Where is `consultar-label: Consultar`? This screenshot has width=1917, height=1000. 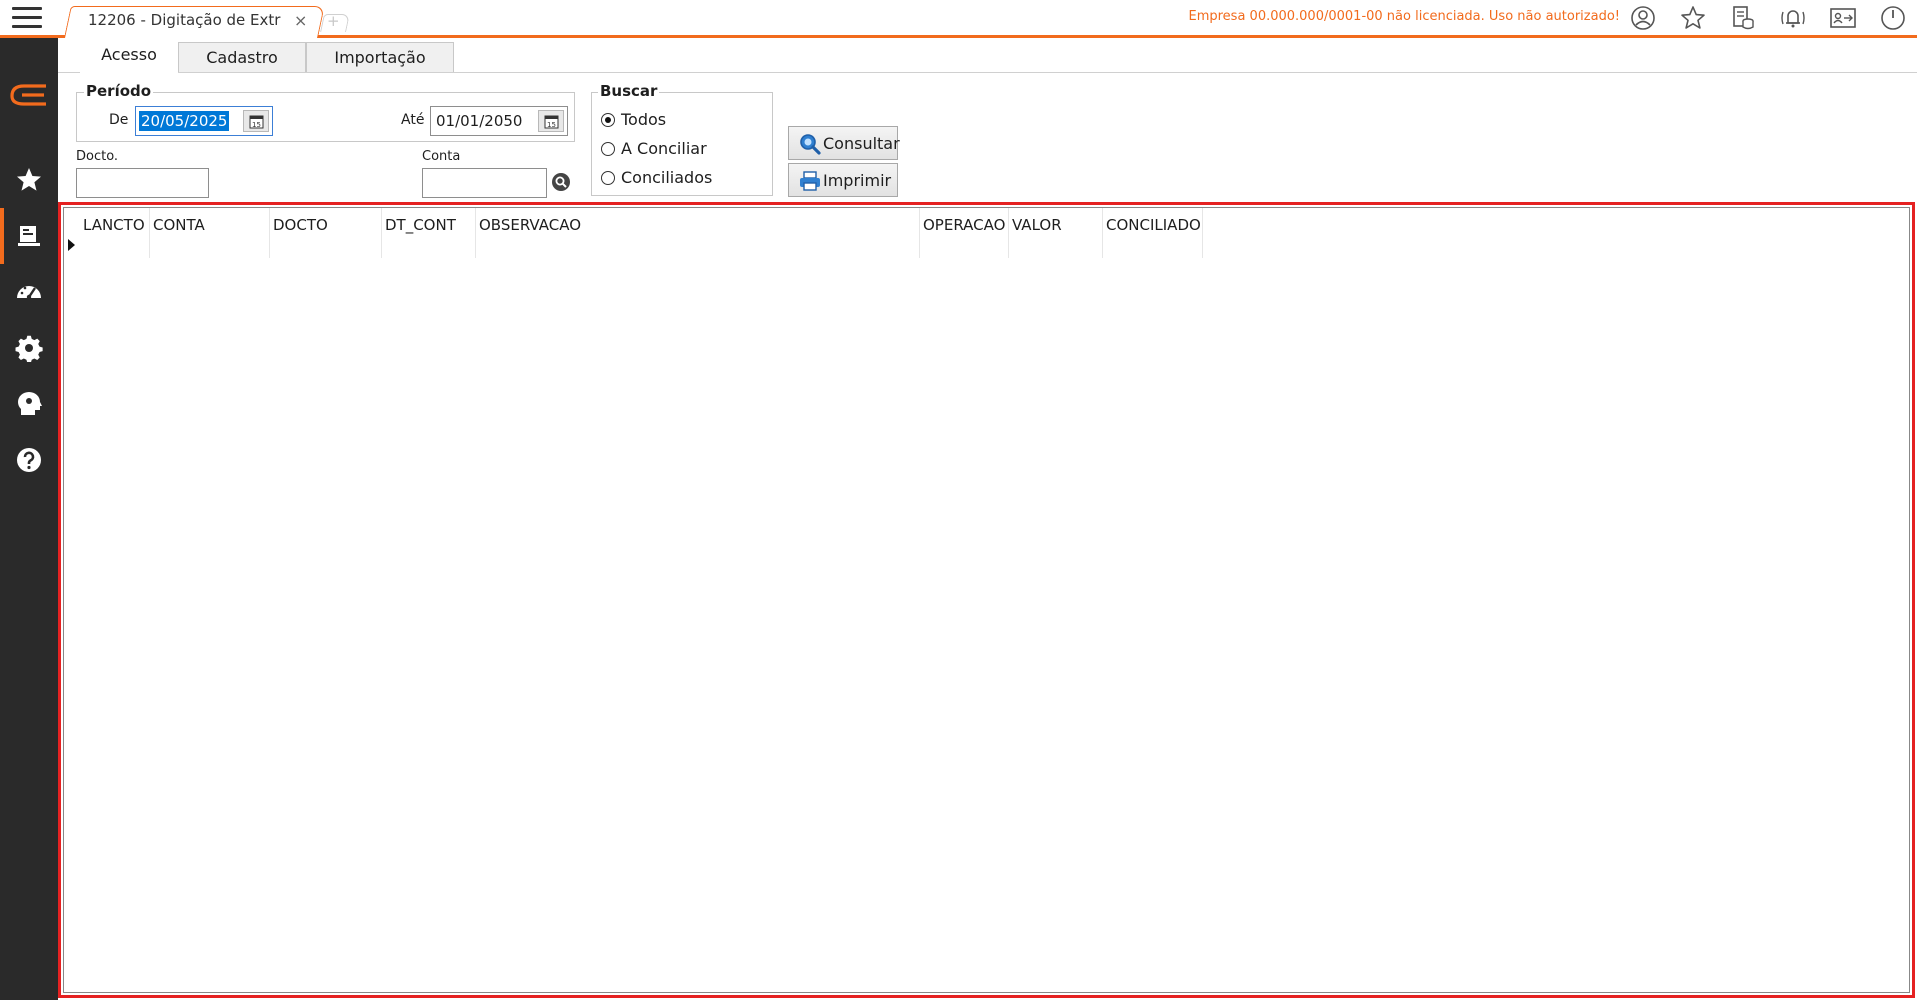
consultar-label: Consultar is located at coordinates (861, 143).